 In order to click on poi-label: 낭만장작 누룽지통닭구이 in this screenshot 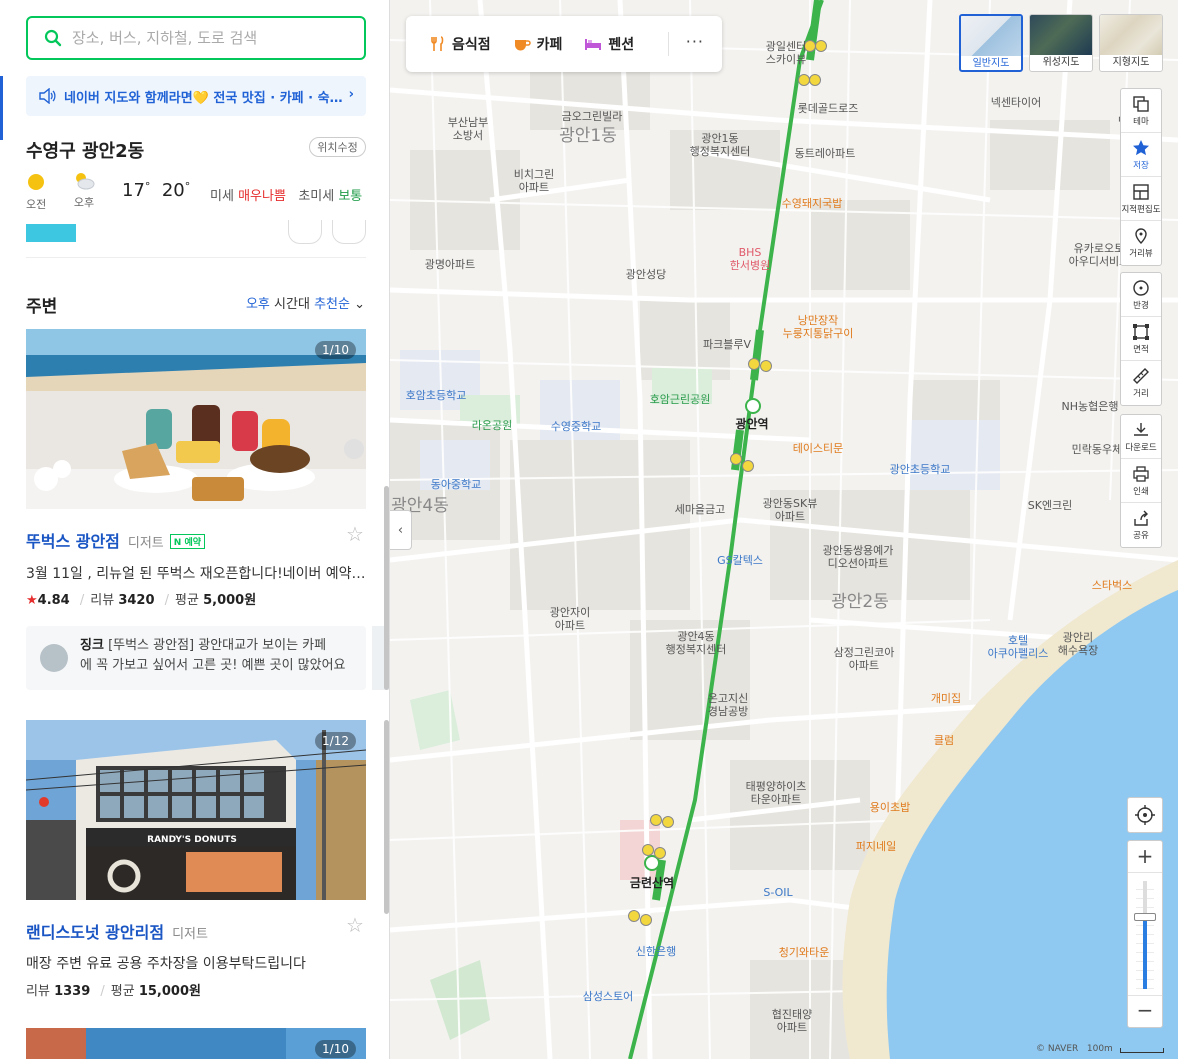, I will do `click(818, 327)`.